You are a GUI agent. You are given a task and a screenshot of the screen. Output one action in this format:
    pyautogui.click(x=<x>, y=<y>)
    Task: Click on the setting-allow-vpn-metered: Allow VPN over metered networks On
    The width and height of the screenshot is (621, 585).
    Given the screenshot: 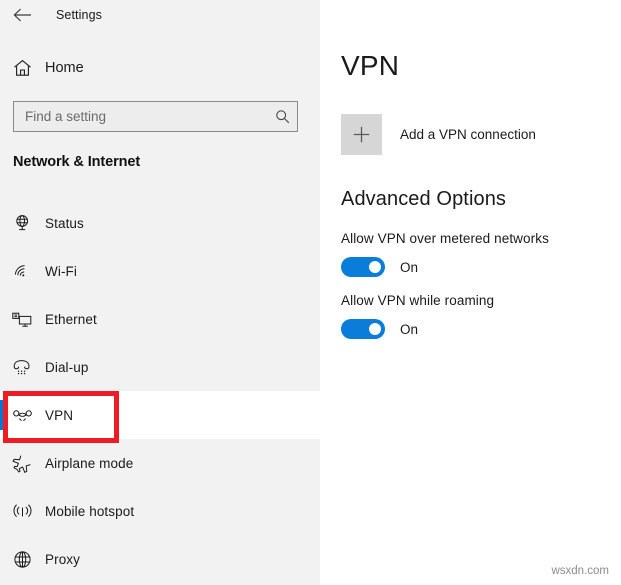 What is the action you would take?
    pyautogui.click(x=445, y=254)
    